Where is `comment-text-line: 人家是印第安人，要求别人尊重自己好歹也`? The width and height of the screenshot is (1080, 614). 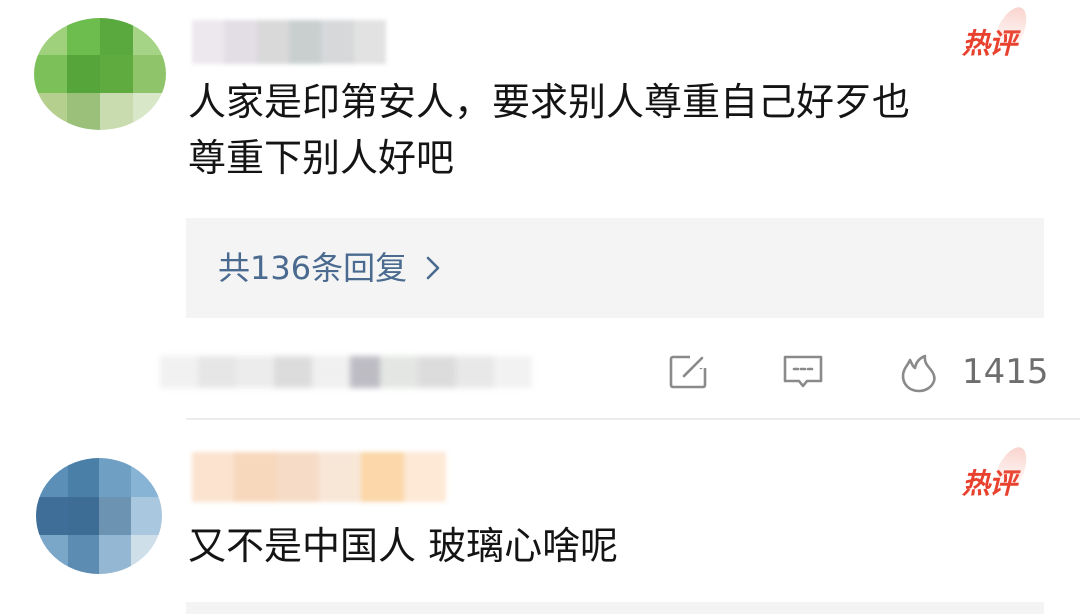 comment-text-line: 人家是印第安人，要求别人尊重自己好歹也 is located at coordinates (549, 102).